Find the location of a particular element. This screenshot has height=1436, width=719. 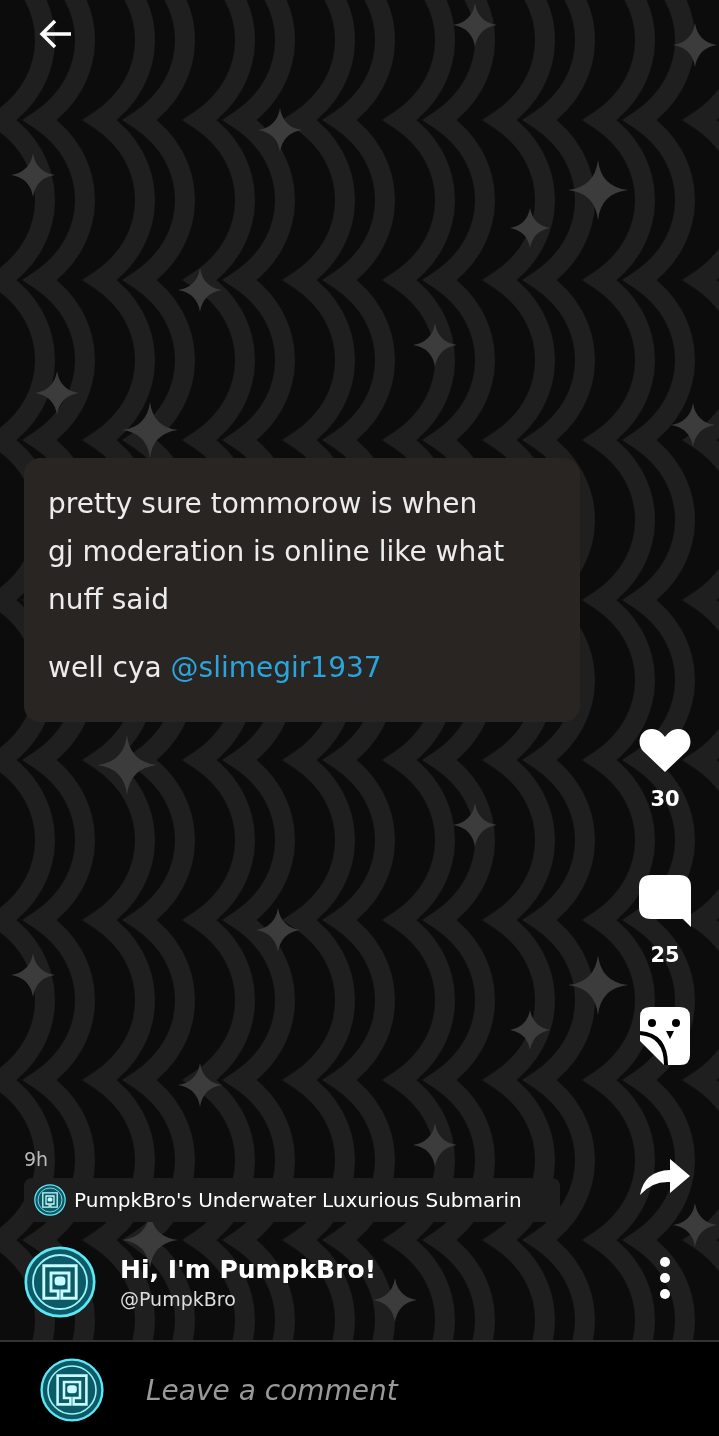

post-text: well cya @slimegir1937 is located at coordinates (215, 668).